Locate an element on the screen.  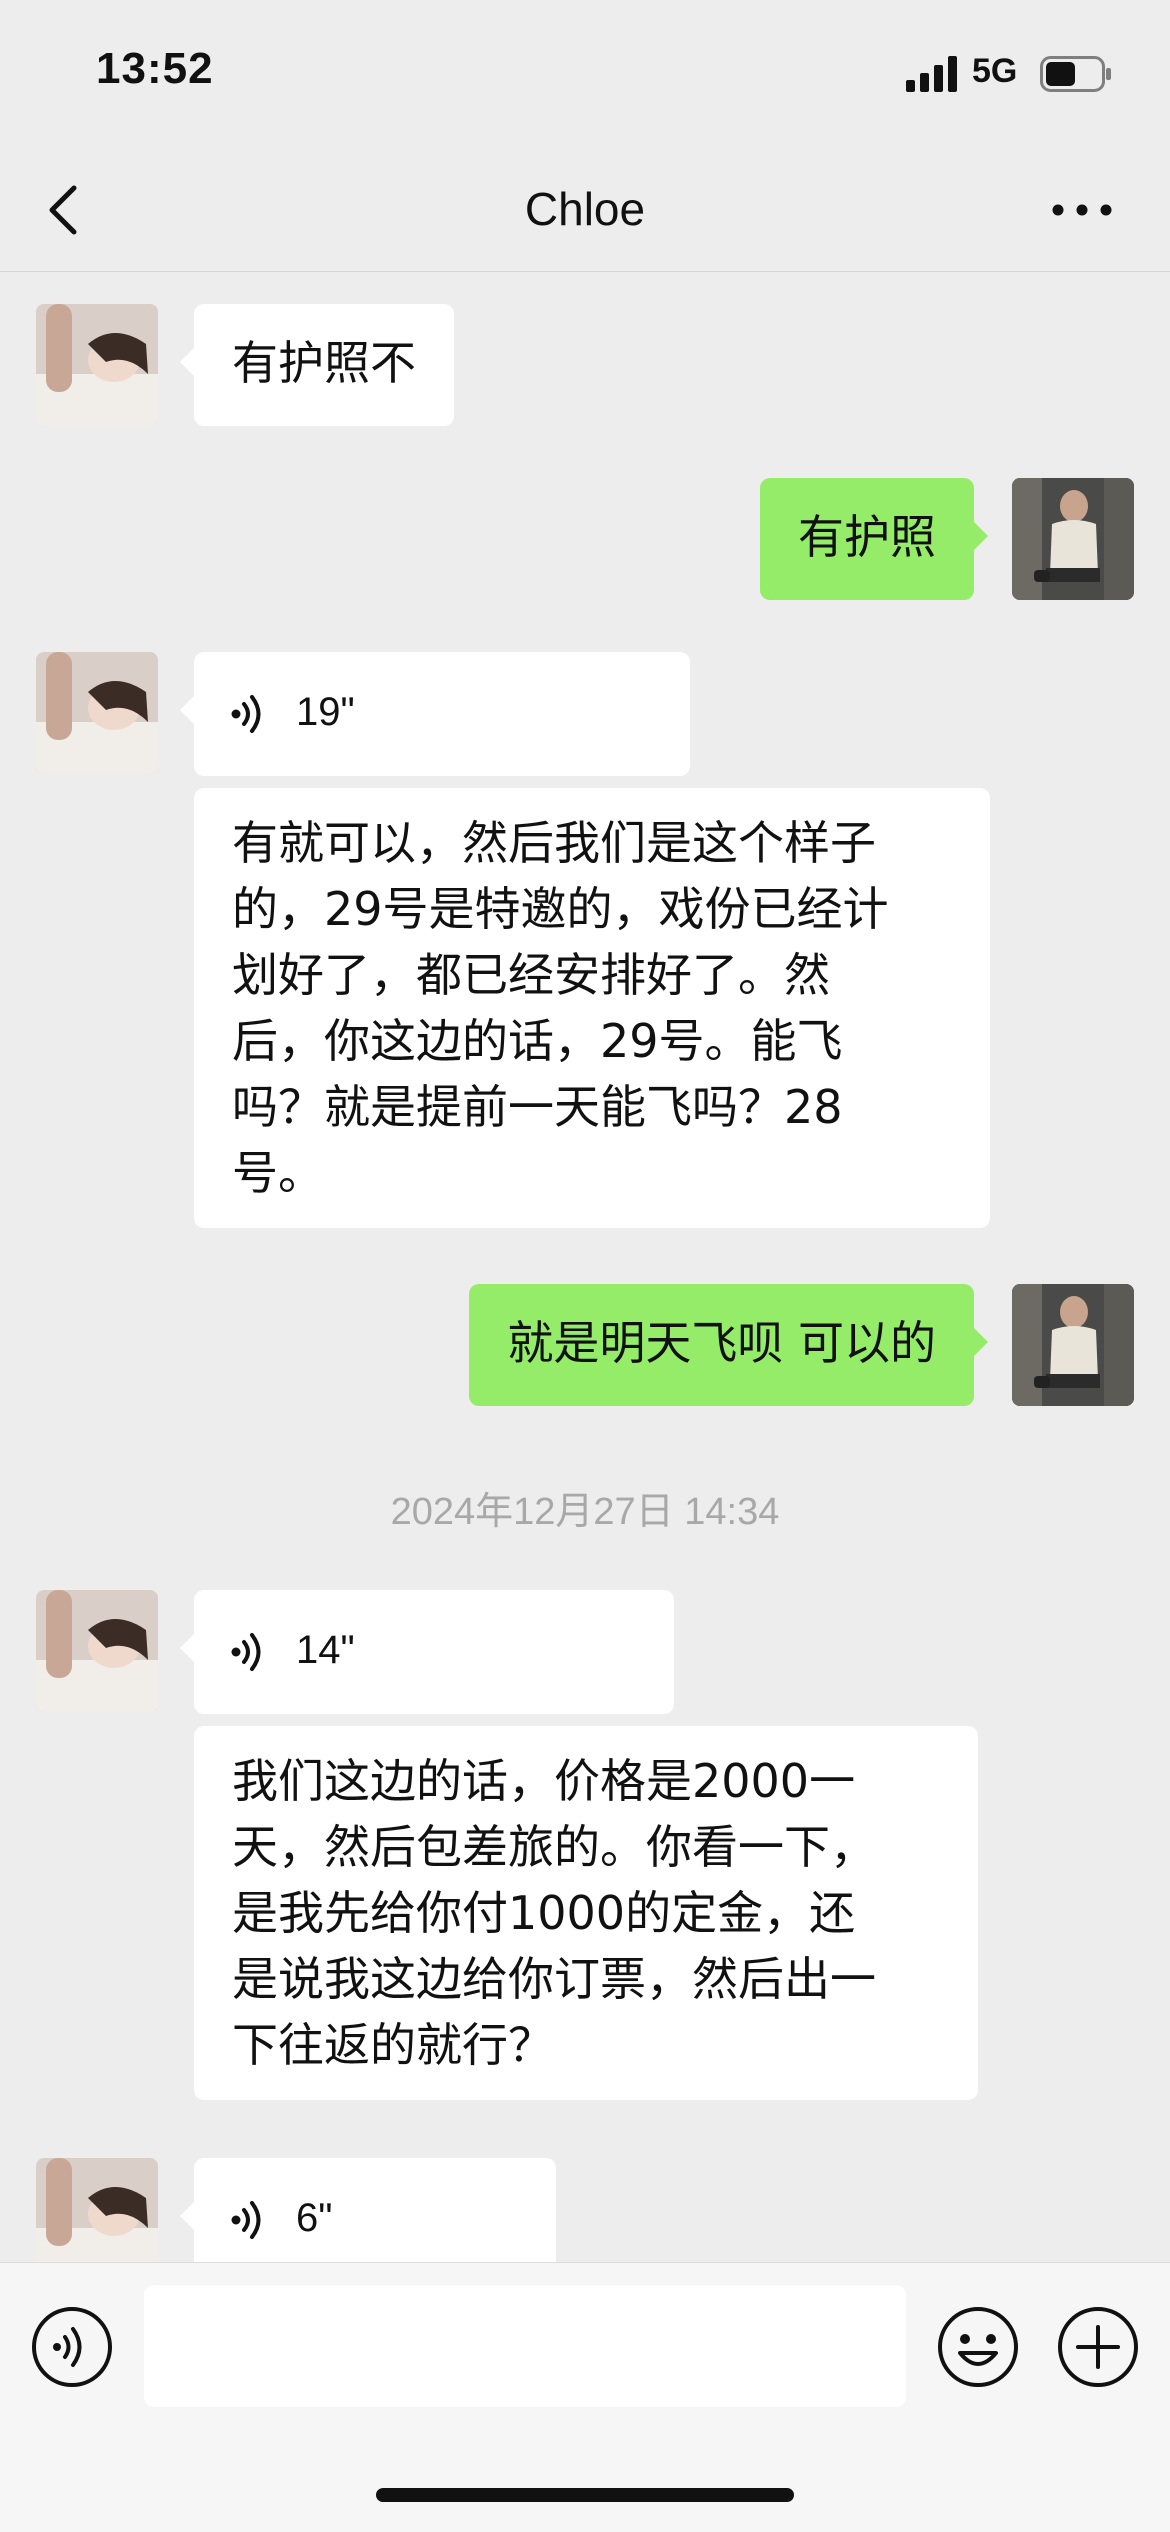
message-text: 就是明天飞呗 可以的 is located at coordinates (721, 1343).